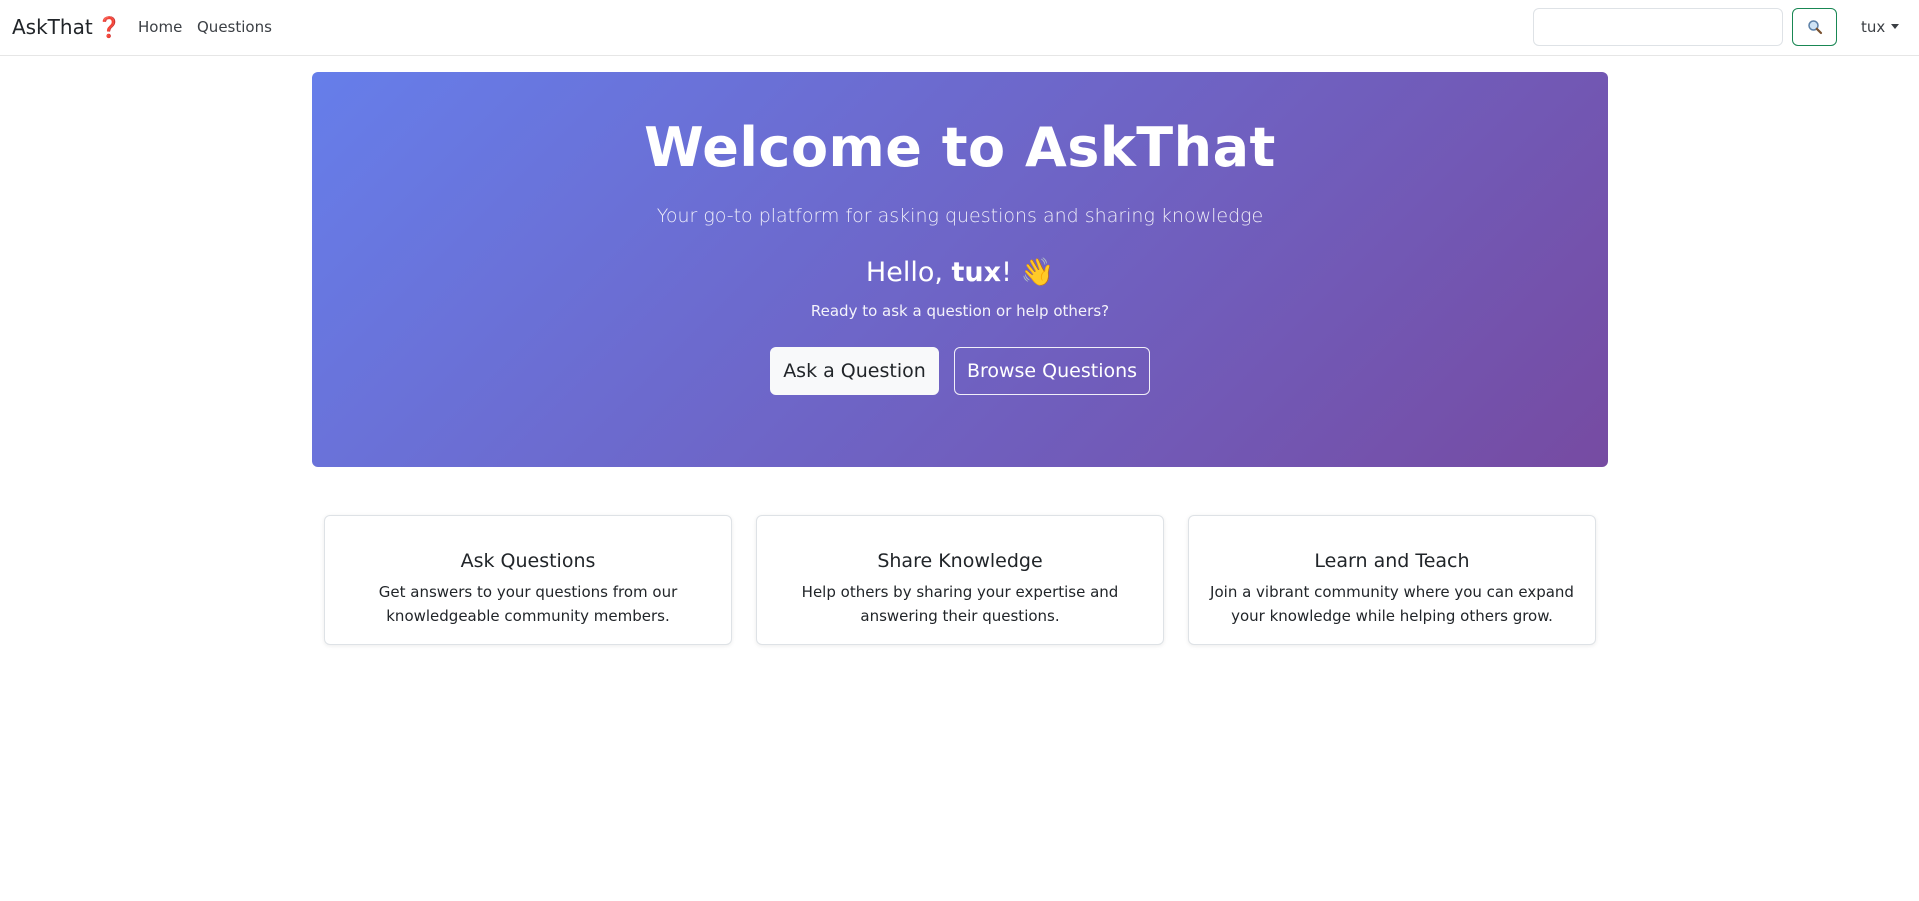 The height and width of the screenshot is (901, 1919). I want to click on feature-card-title: Learn and Teach, so click(1392, 561).